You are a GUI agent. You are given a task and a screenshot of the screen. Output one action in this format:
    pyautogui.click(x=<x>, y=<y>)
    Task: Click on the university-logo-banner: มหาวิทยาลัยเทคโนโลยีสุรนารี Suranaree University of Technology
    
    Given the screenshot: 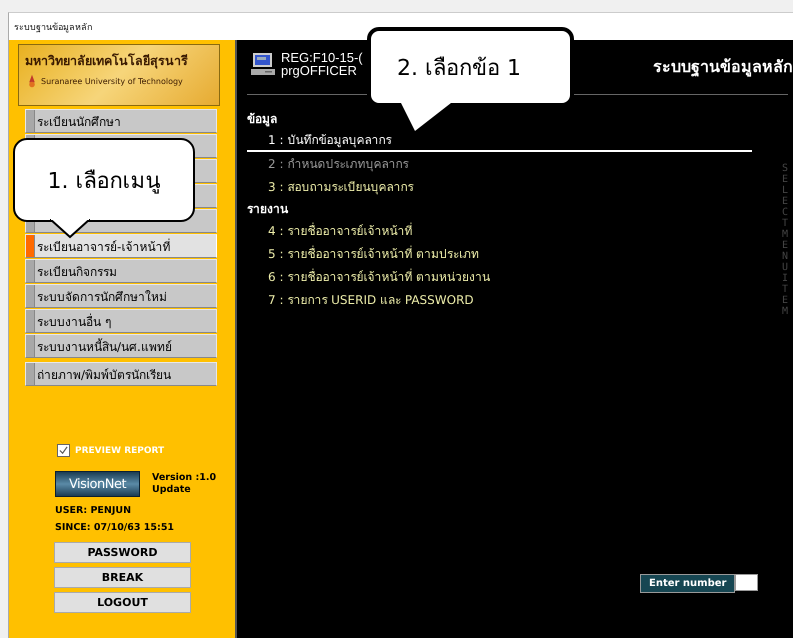 What is the action you would take?
    pyautogui.click(x=119, y=75)
    